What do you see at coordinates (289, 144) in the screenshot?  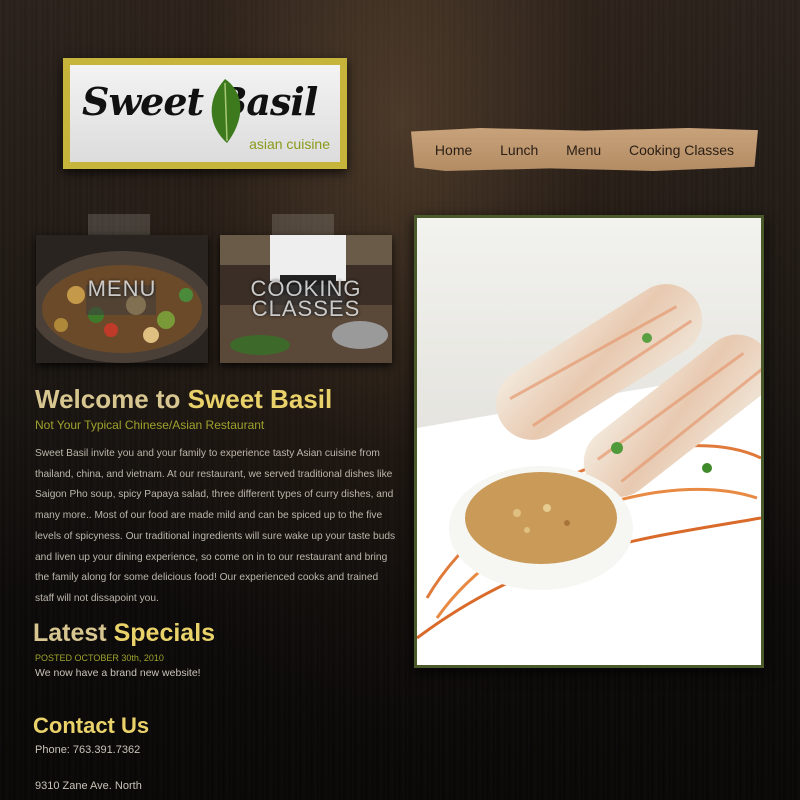 I see `logo-subtitle: asian cuisine` at bounding box center [289, 144].